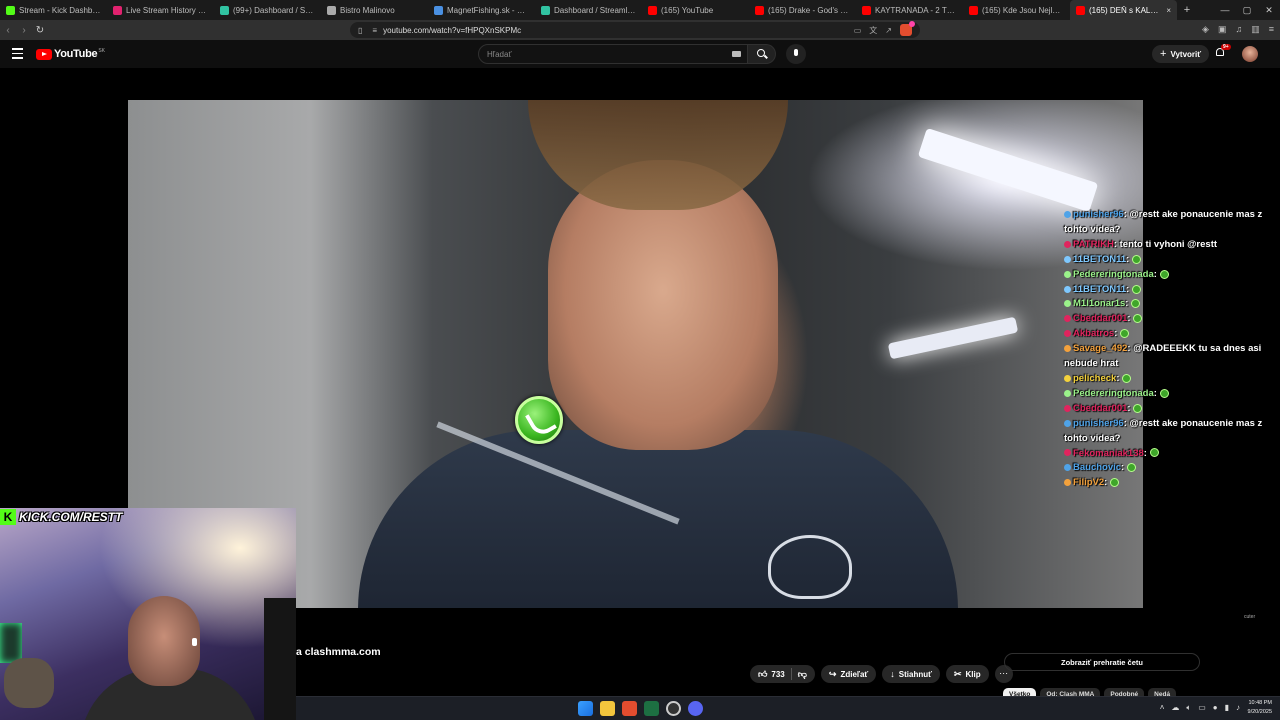  Describe the element at coordinates (888, 30) in the screenshot. I see `share-page-icon: ↗` at that location.